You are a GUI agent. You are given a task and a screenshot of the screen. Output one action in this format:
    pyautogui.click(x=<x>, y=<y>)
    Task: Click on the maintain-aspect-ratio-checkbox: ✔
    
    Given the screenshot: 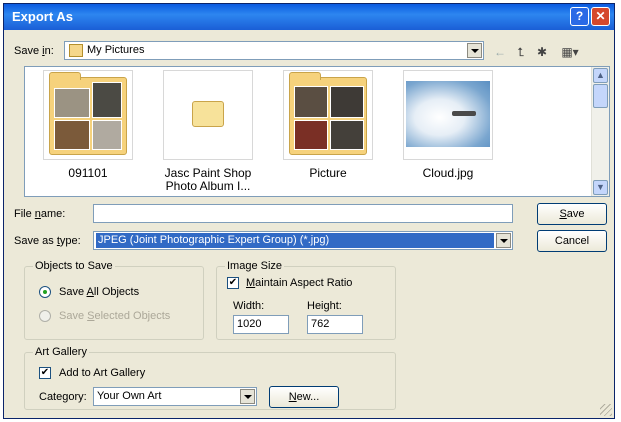 What is the action you would take?
    pyautogui.click(x=233, y=283)
    